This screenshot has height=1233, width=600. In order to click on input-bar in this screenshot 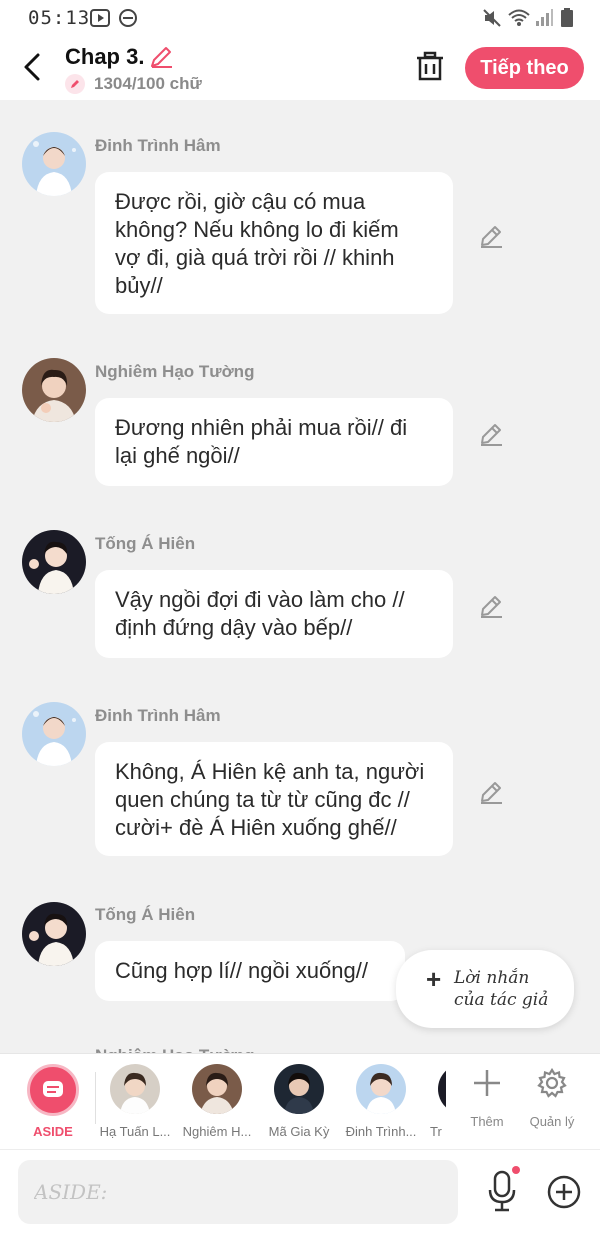, I will do `click(300, 1191)`.